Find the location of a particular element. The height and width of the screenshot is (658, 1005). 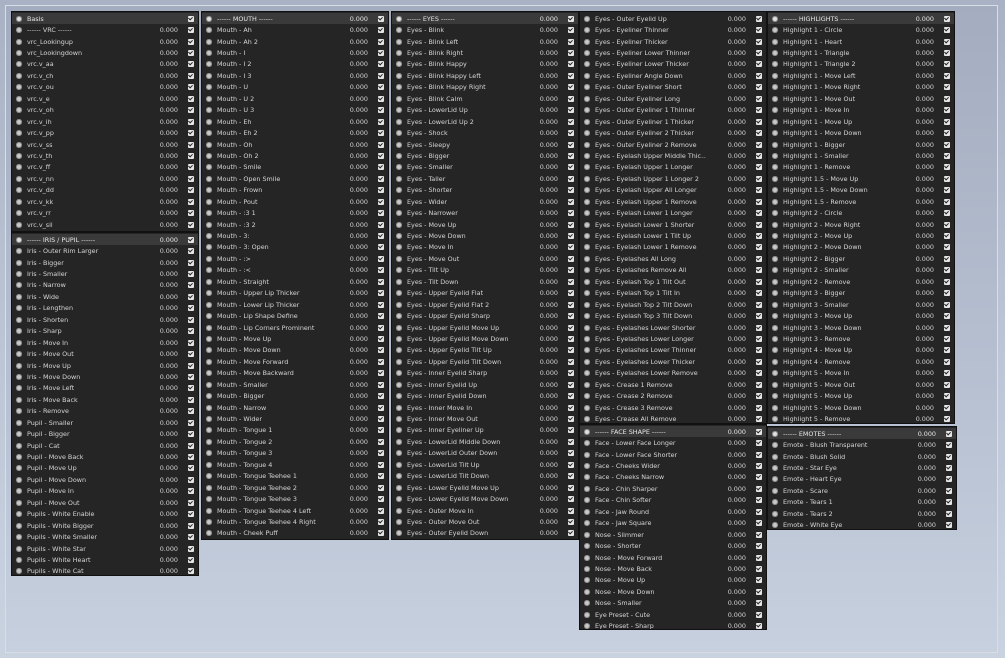

shape-key-row-eyes-eyelashes-lower-remove: Eyes - Eyelashes Lower Remove 0.000 is located at coordinates (673, 373).